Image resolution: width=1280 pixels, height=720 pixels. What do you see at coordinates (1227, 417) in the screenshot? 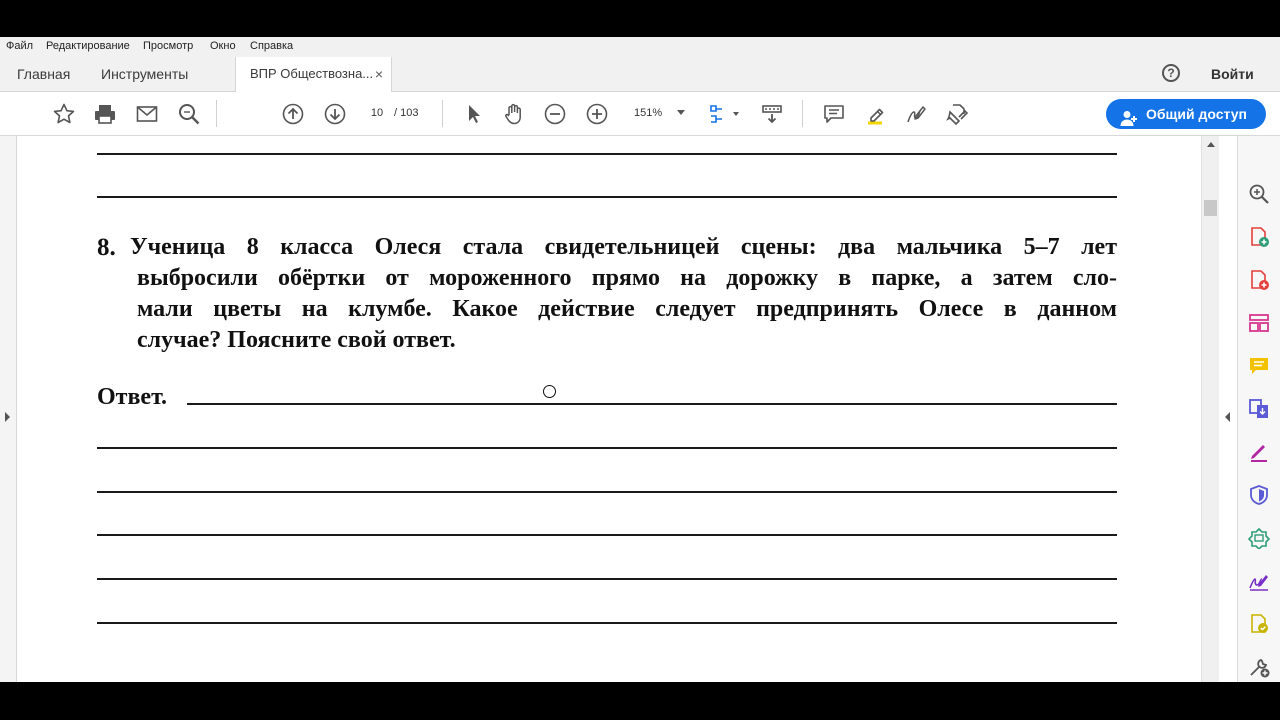
I see `collapse-icon` at bounding box center [1227, 417].